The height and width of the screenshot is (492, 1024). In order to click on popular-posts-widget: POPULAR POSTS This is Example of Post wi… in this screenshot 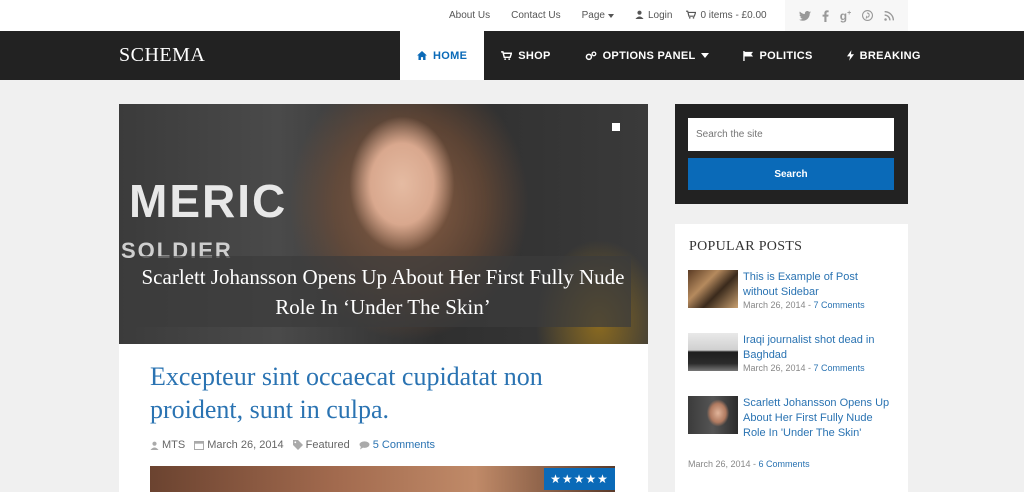, I will do `click(791, 358)`.